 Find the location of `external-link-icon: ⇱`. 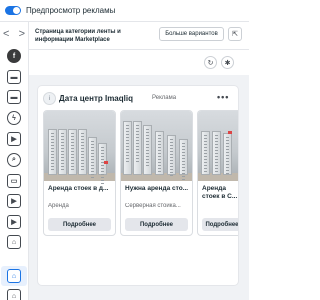

external-link-icon: ⇱ is located at coordinates (235, 34).